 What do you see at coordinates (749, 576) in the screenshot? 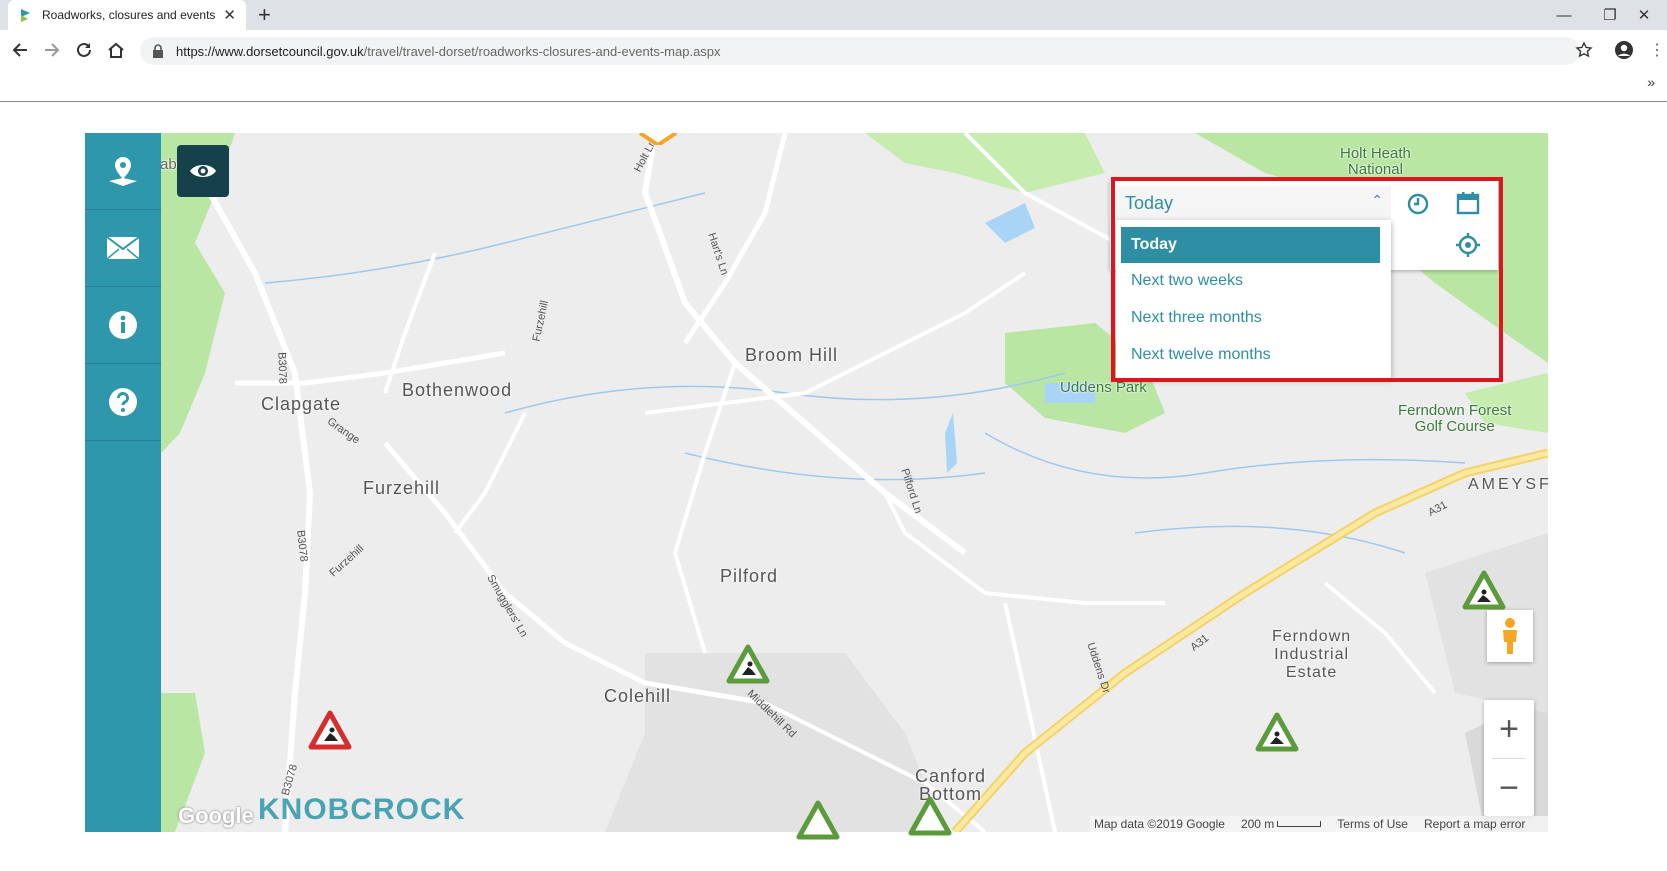
I see `place-pilford: Pilford` at bounding box center [749, 576].